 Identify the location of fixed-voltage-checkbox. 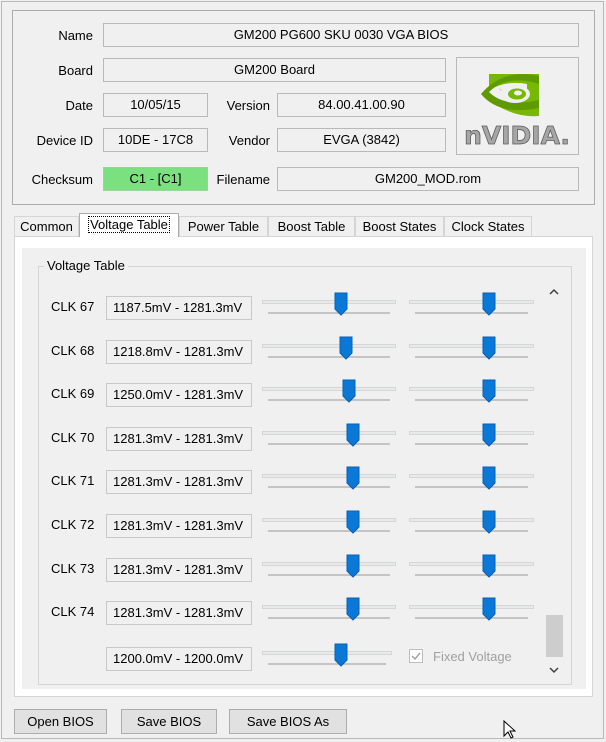
(416, 656).